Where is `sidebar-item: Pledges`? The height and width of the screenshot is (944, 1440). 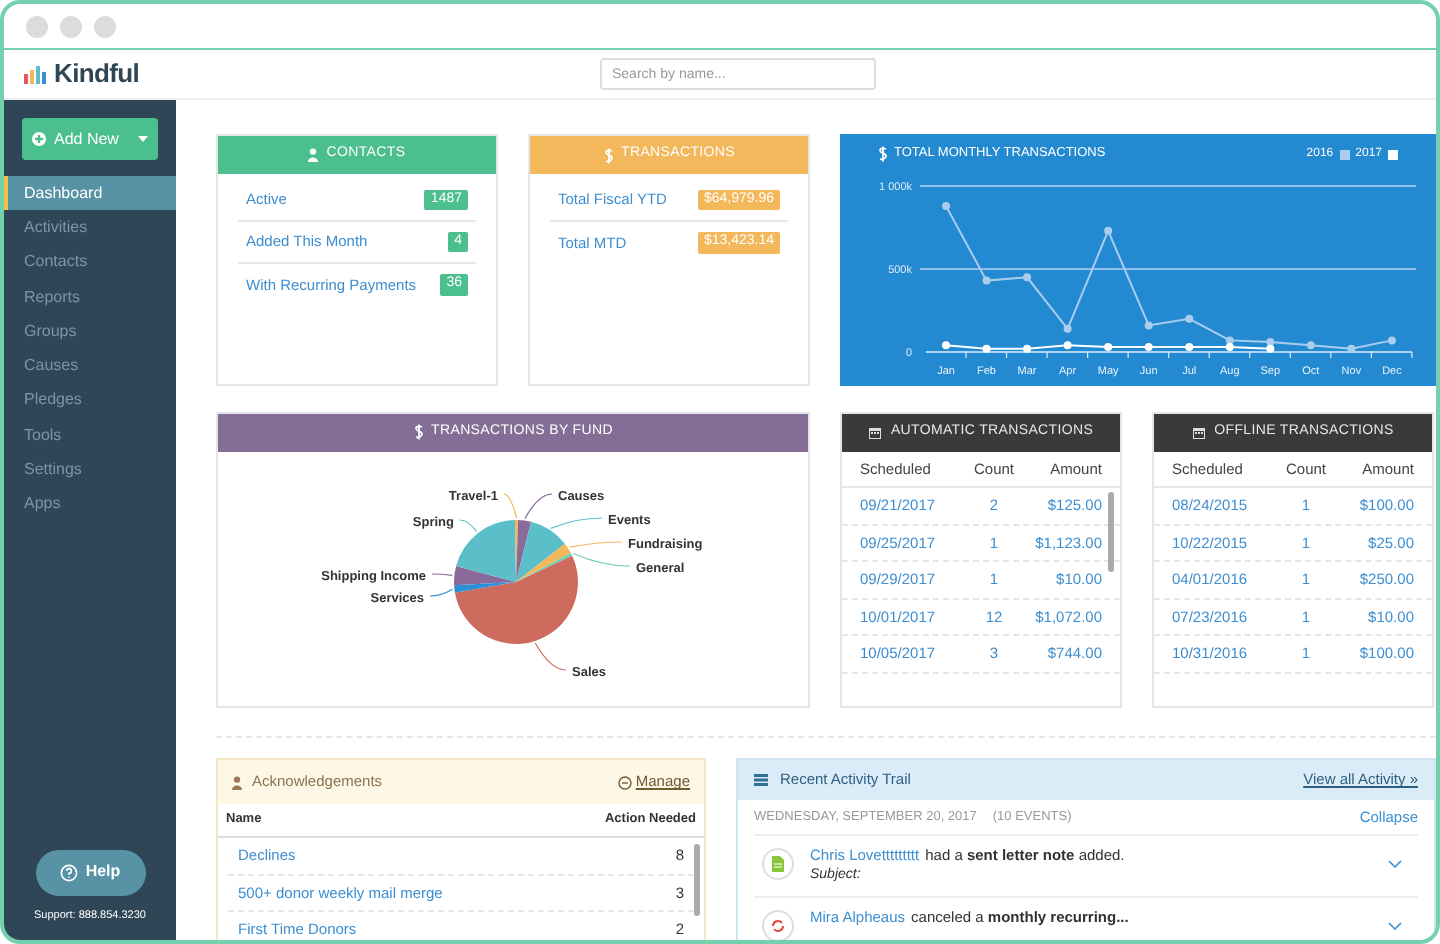 sidebar-item: Pledges is located at coordinates (90, 401).